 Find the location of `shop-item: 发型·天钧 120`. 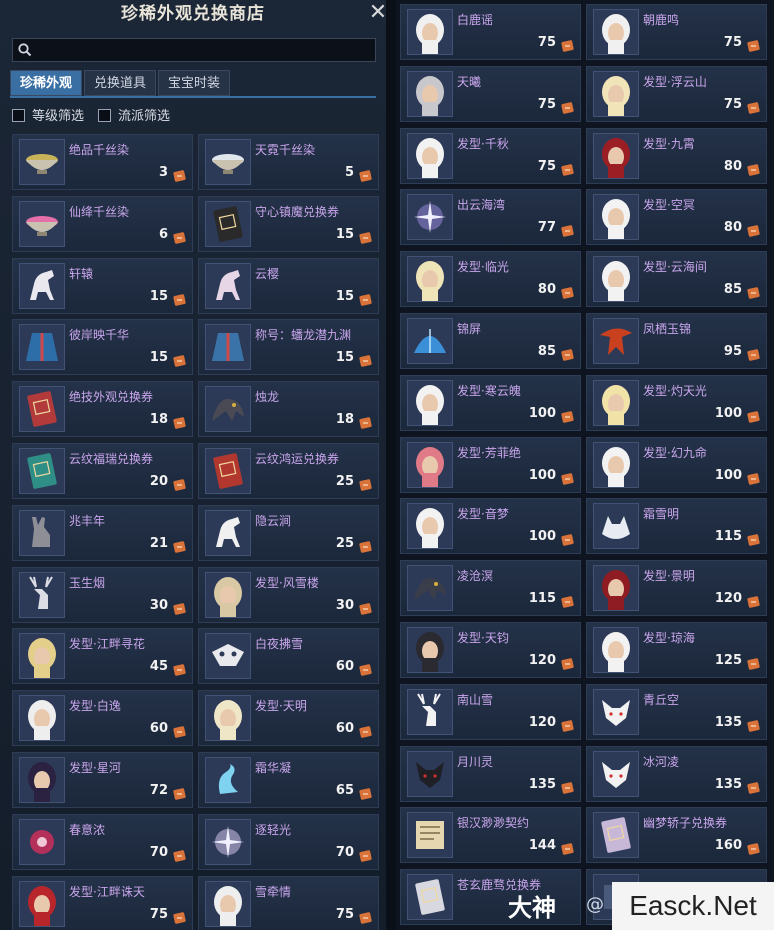

shop-item: 发型·天钧 120 is located at coordinates (490, 650).